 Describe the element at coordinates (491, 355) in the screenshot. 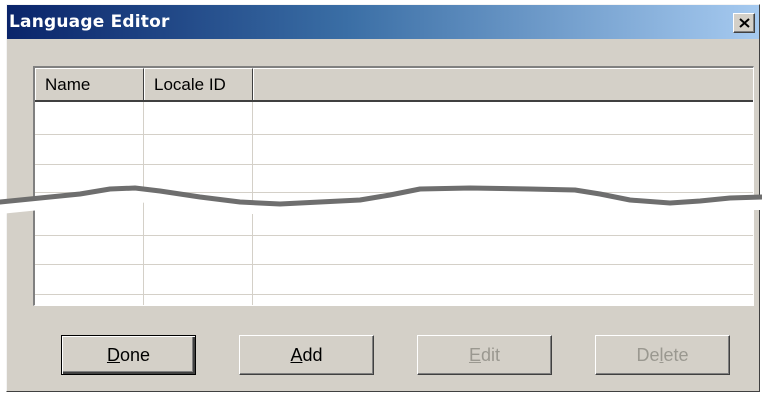

I see `edit-label: dit` at that location.